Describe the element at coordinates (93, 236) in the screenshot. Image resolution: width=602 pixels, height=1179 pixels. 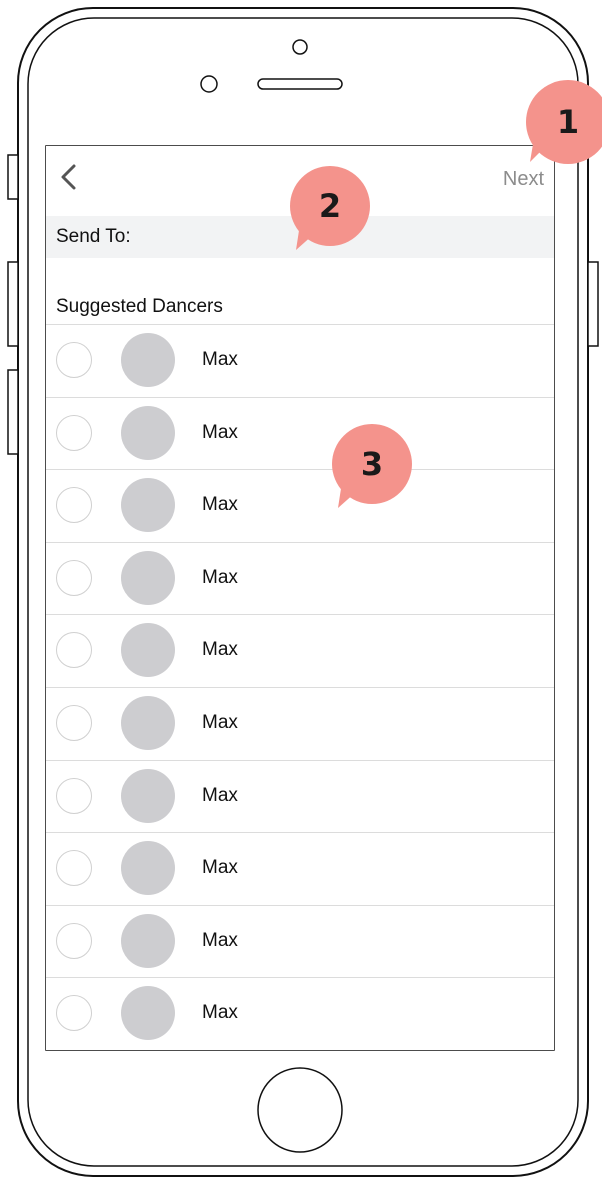
I see `send-to-label: Send To:` at that location.